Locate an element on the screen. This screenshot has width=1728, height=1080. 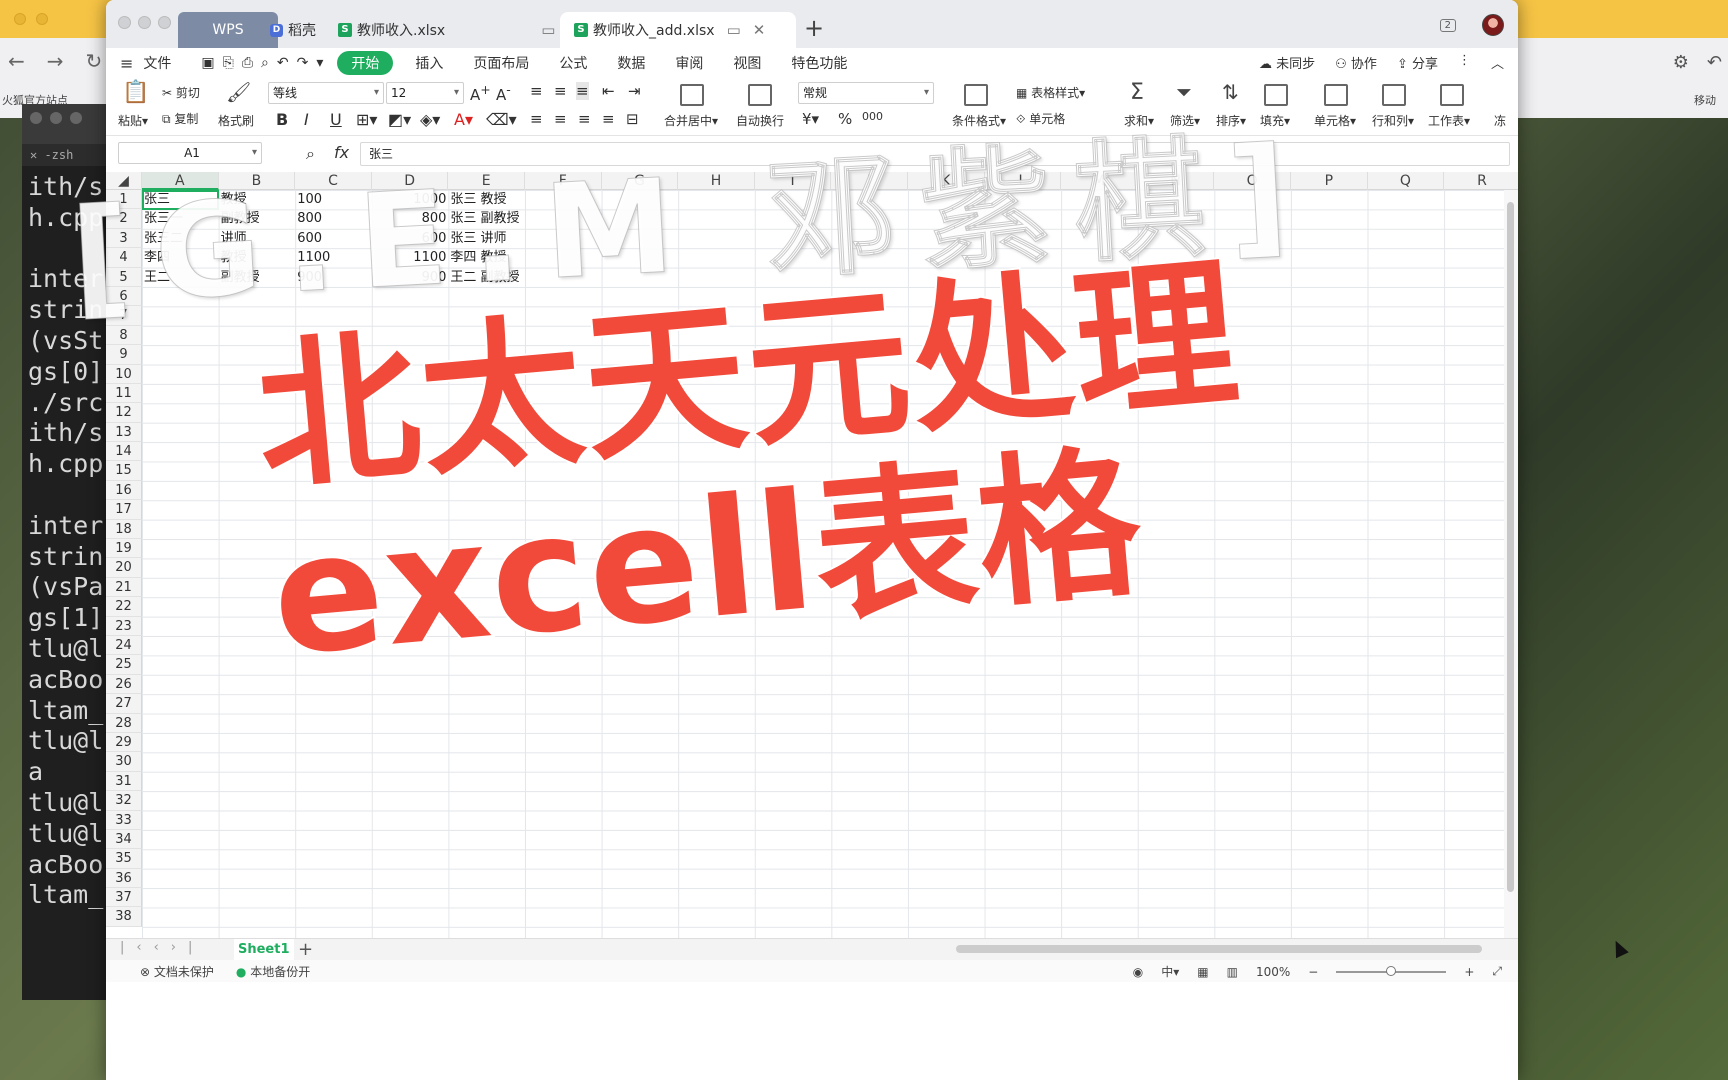
worksheet-button: 工作表▾ is located at coordinates (1449, 120).